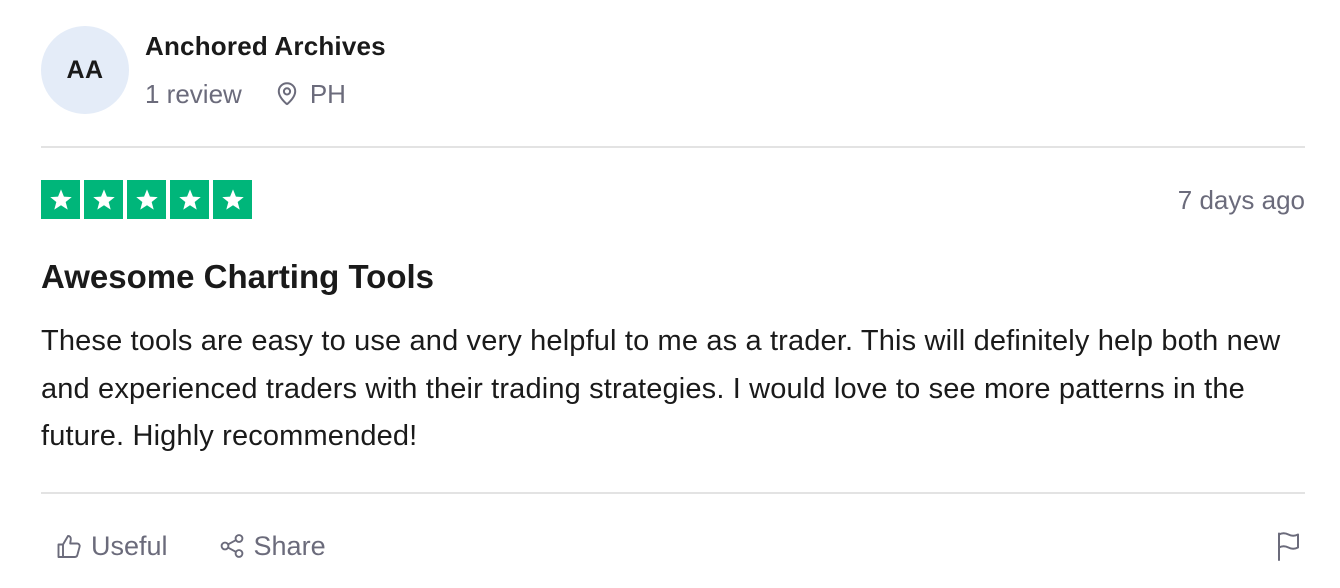 This screenshot has width=1340, height=588. Describe the element at coordinates (289, 546) in the screenshot. I see `share-label: Share` at that location.